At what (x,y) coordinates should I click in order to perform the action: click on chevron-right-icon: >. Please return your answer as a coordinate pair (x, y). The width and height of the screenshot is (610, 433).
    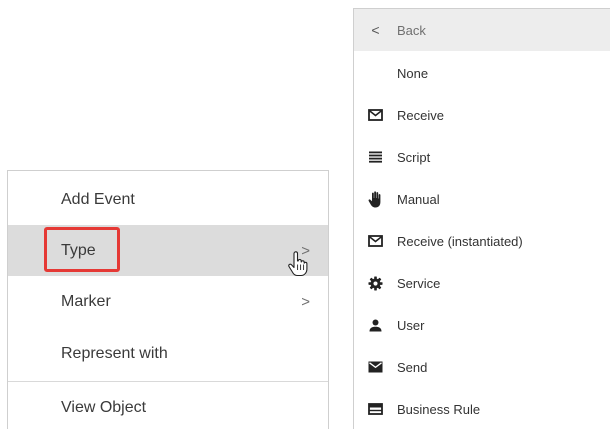
    Looking at the image, I should click on (305, 301).